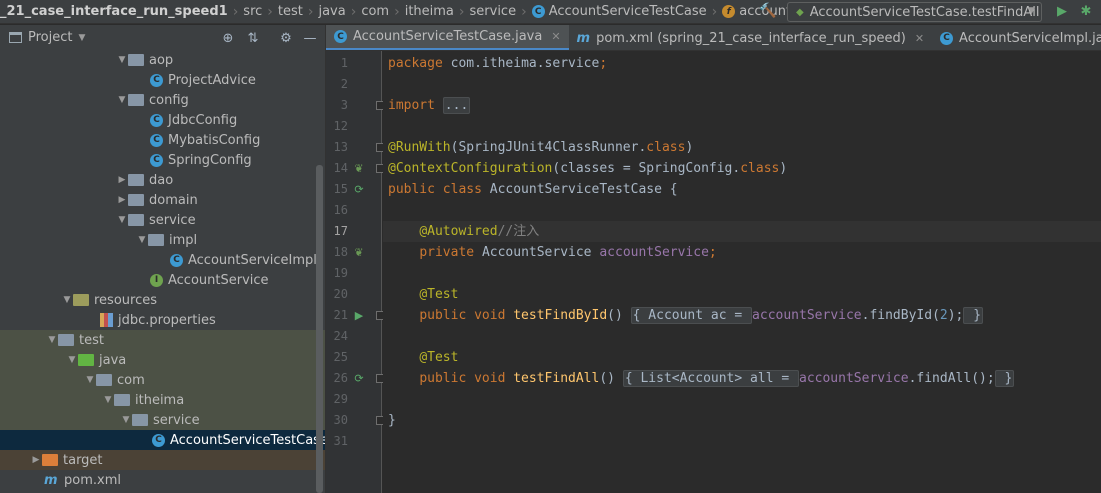 Image resolution: width=1101 pixels, height=493 pixels. I want to click on breadcrumb-item: src, so click(252, 11).